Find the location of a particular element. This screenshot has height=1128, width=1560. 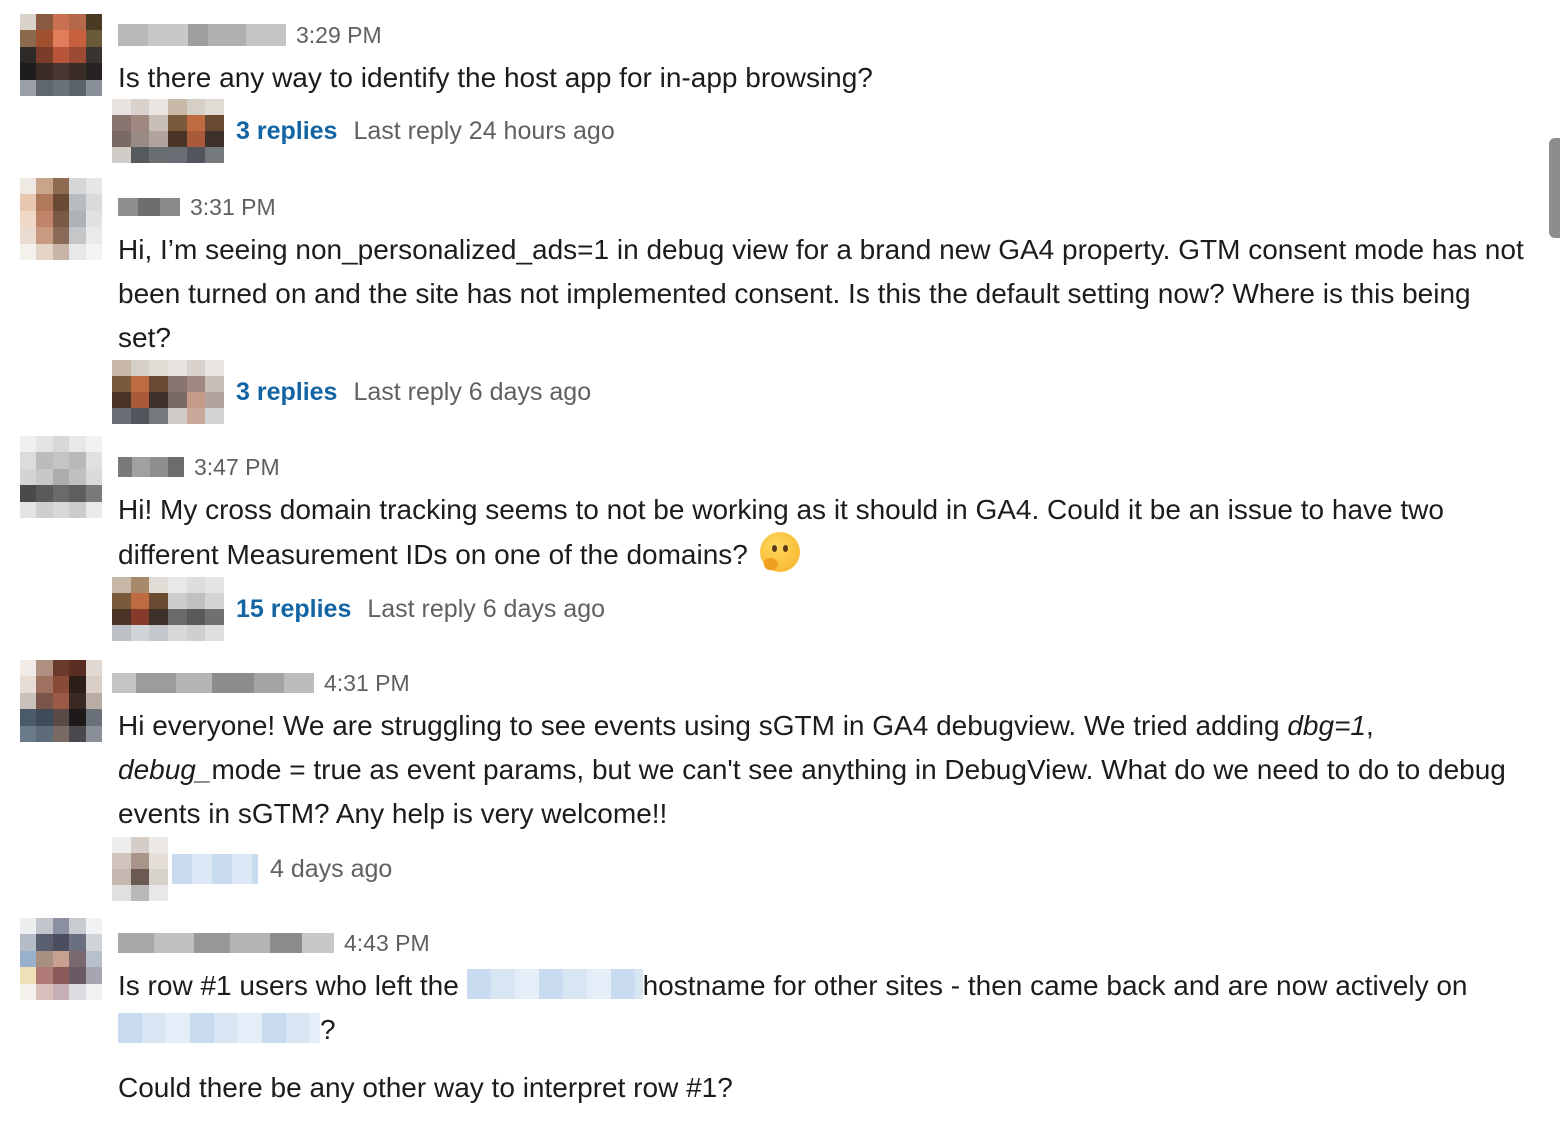

thread-summary: 15 replies Last reply 6 days ago is located at coordinates (358, 609).